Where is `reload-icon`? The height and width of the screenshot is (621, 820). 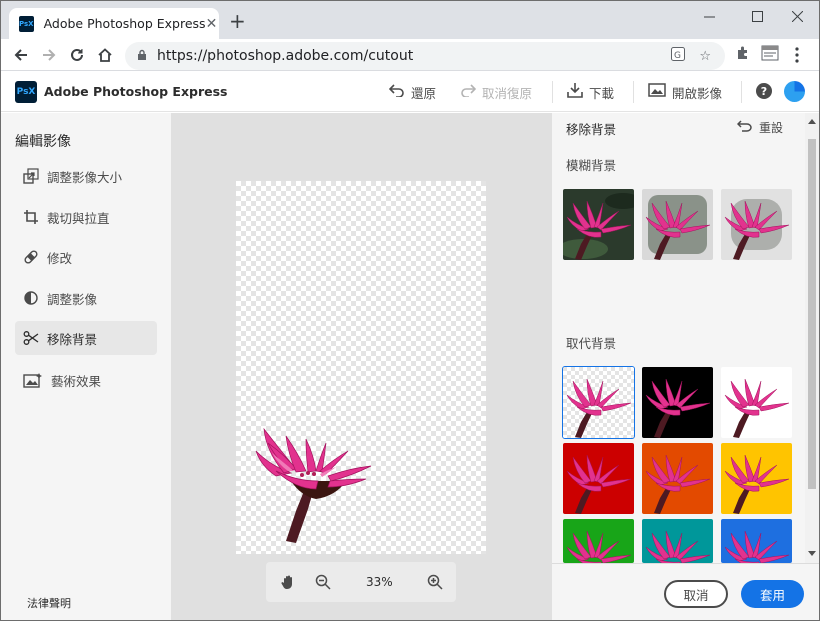 reload-icon is located at coordinates (77, 55).